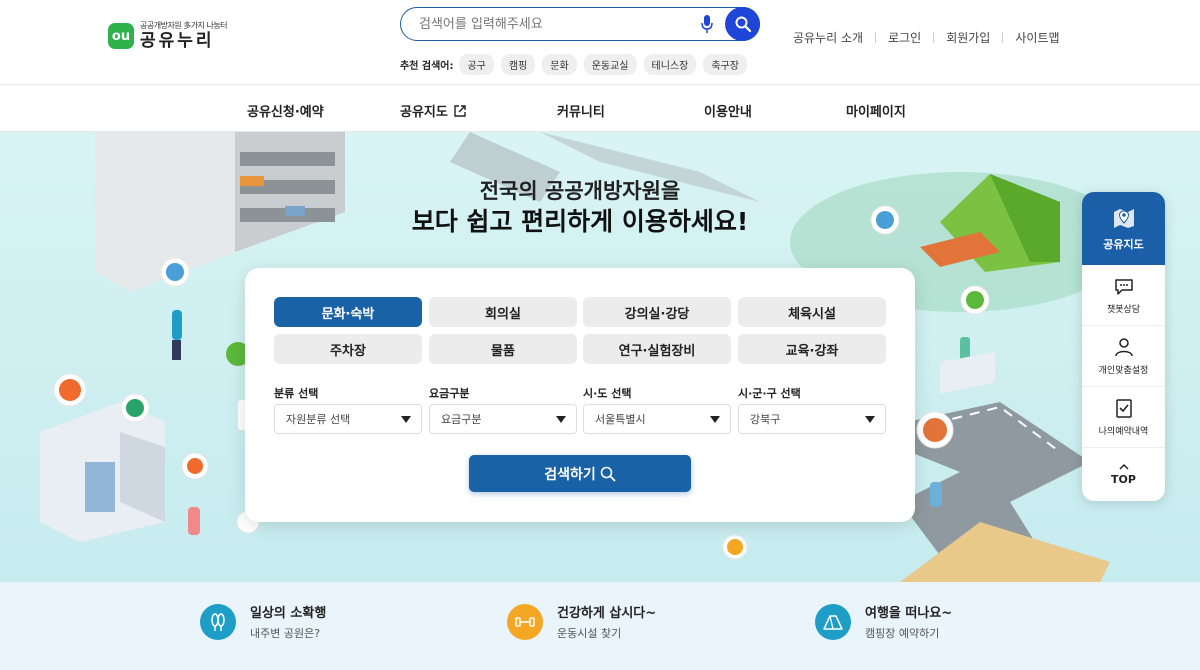 The image size is (1200, 670). I want to click on logo-name: 공유누리, so click(177, 41).